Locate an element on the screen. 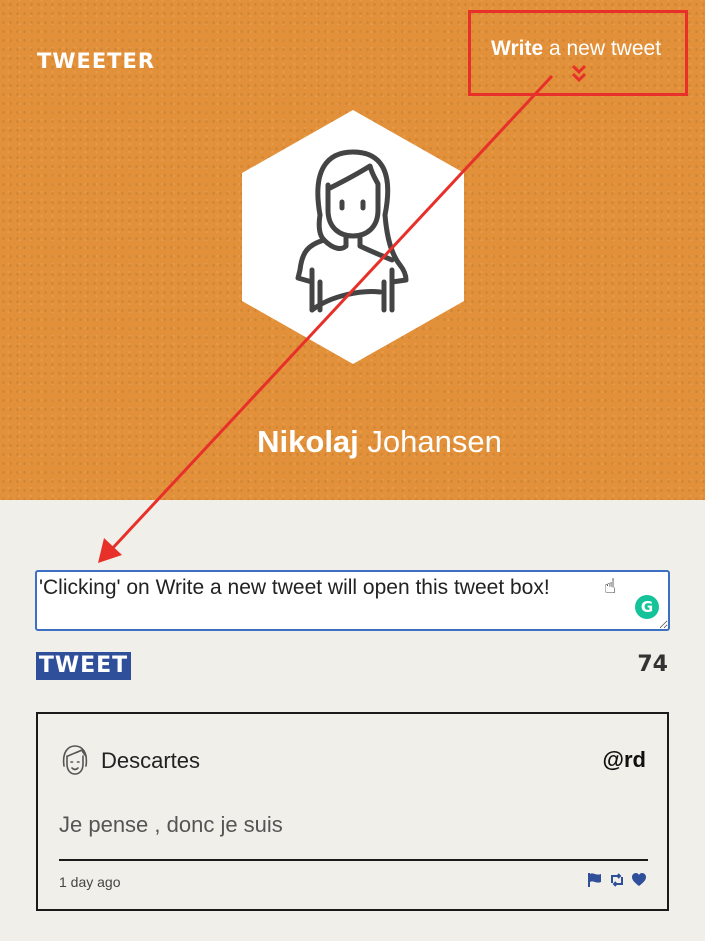 Image resolution: width=705 pixels, height=941 pixels. profile-name: Nikolaj Johansen is located at coordinates (352, 442).